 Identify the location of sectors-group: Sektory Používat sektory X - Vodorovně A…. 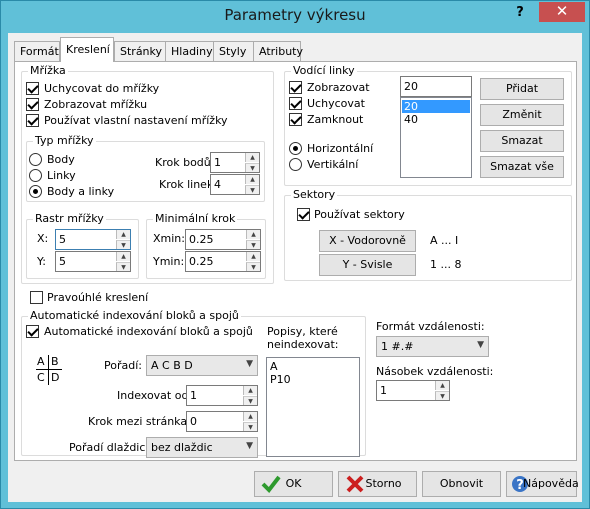
(428, 234).